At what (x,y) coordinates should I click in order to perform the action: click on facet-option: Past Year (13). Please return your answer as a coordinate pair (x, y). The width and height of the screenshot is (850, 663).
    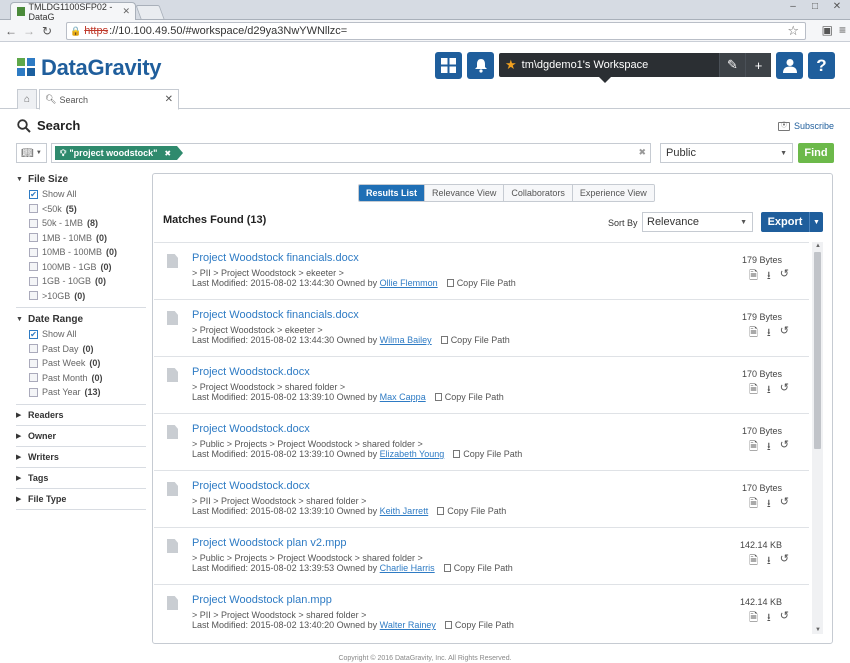
    Looking at the image, I should click on (81, 392).